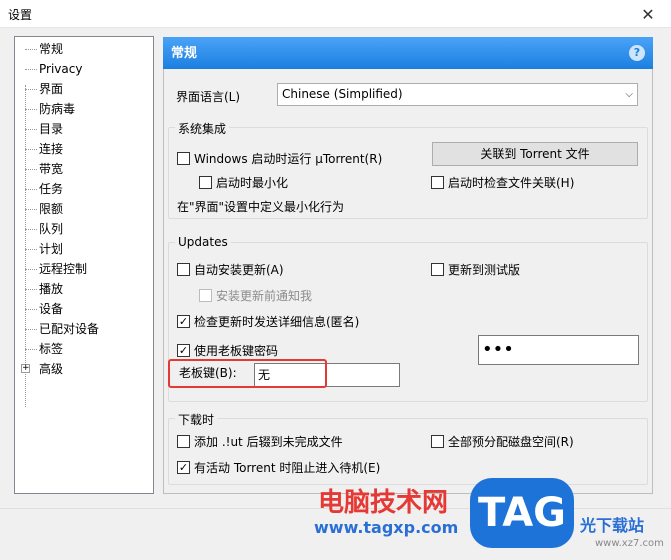 The height and width of the screenshot is (560, 671). What do you see at coordinates (84, 49) in the screenshot?
I see `tree-item-general: 常规` at bounding box center [84, 49].